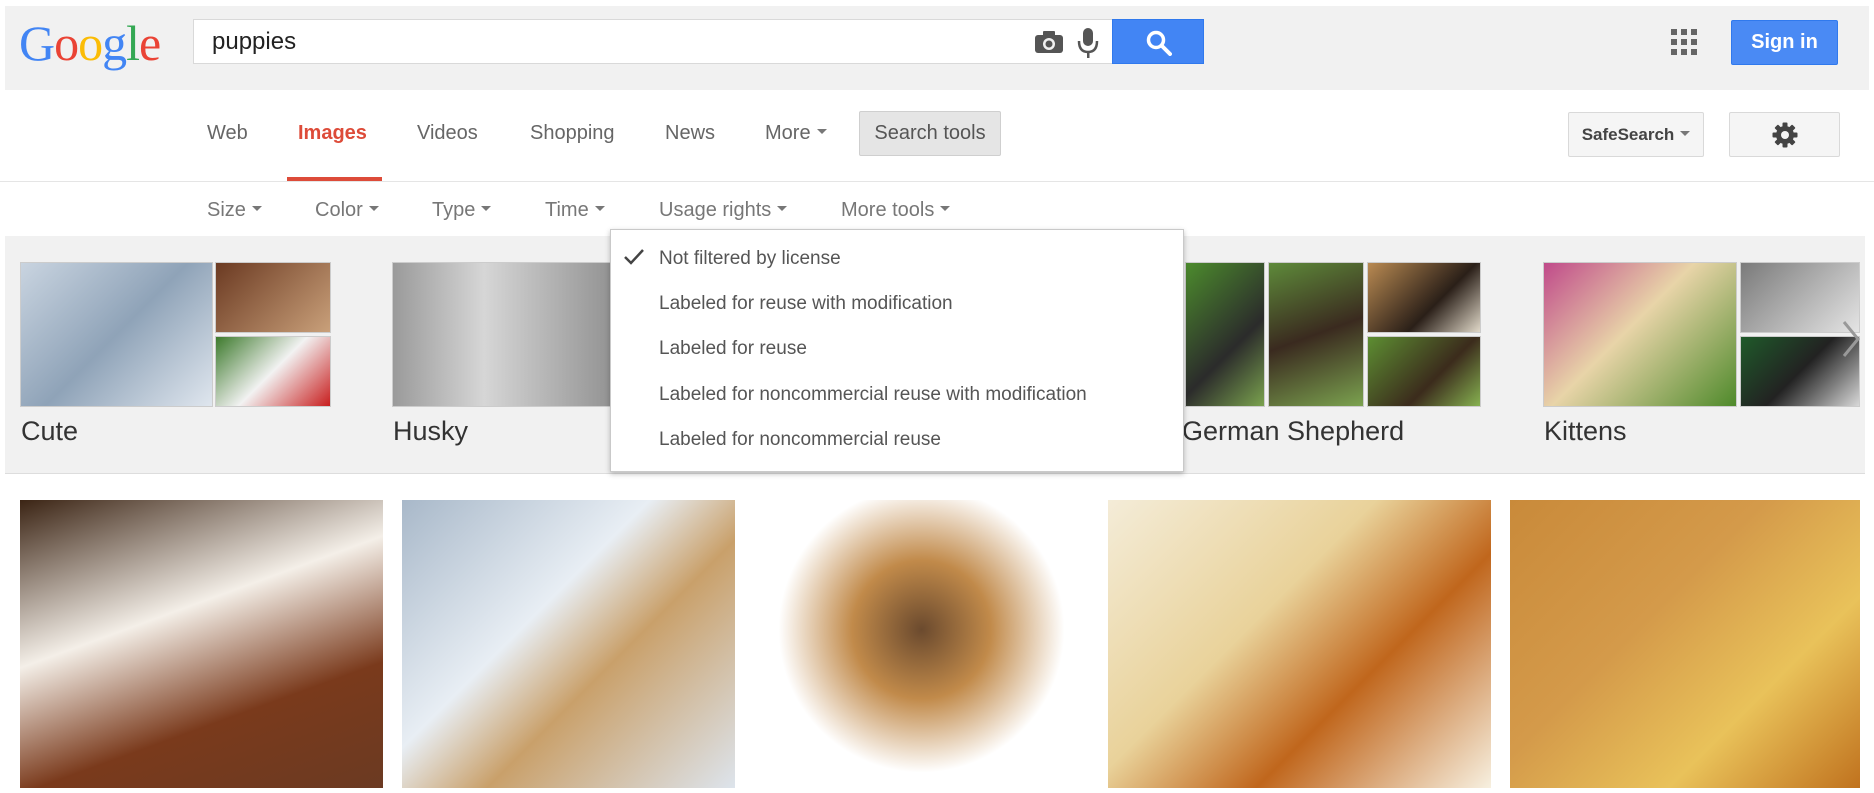 The height and width of the screenshot is (793, 1874). Describe the element at coordinates (1293, 431) in the screenshot. I see `related-label: German Shepherd` at that location.